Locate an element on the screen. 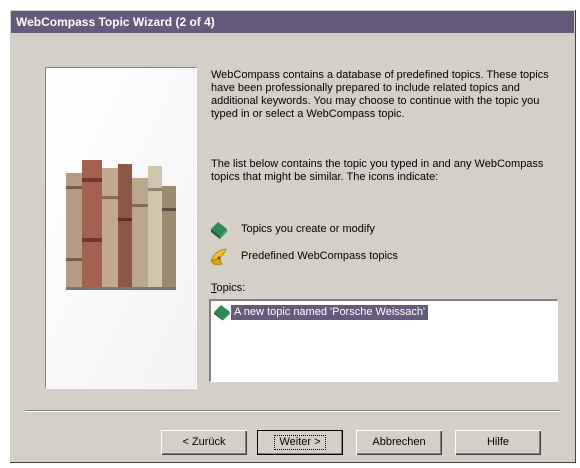  back-button: < Zurück is located at coordinates (204, 442).